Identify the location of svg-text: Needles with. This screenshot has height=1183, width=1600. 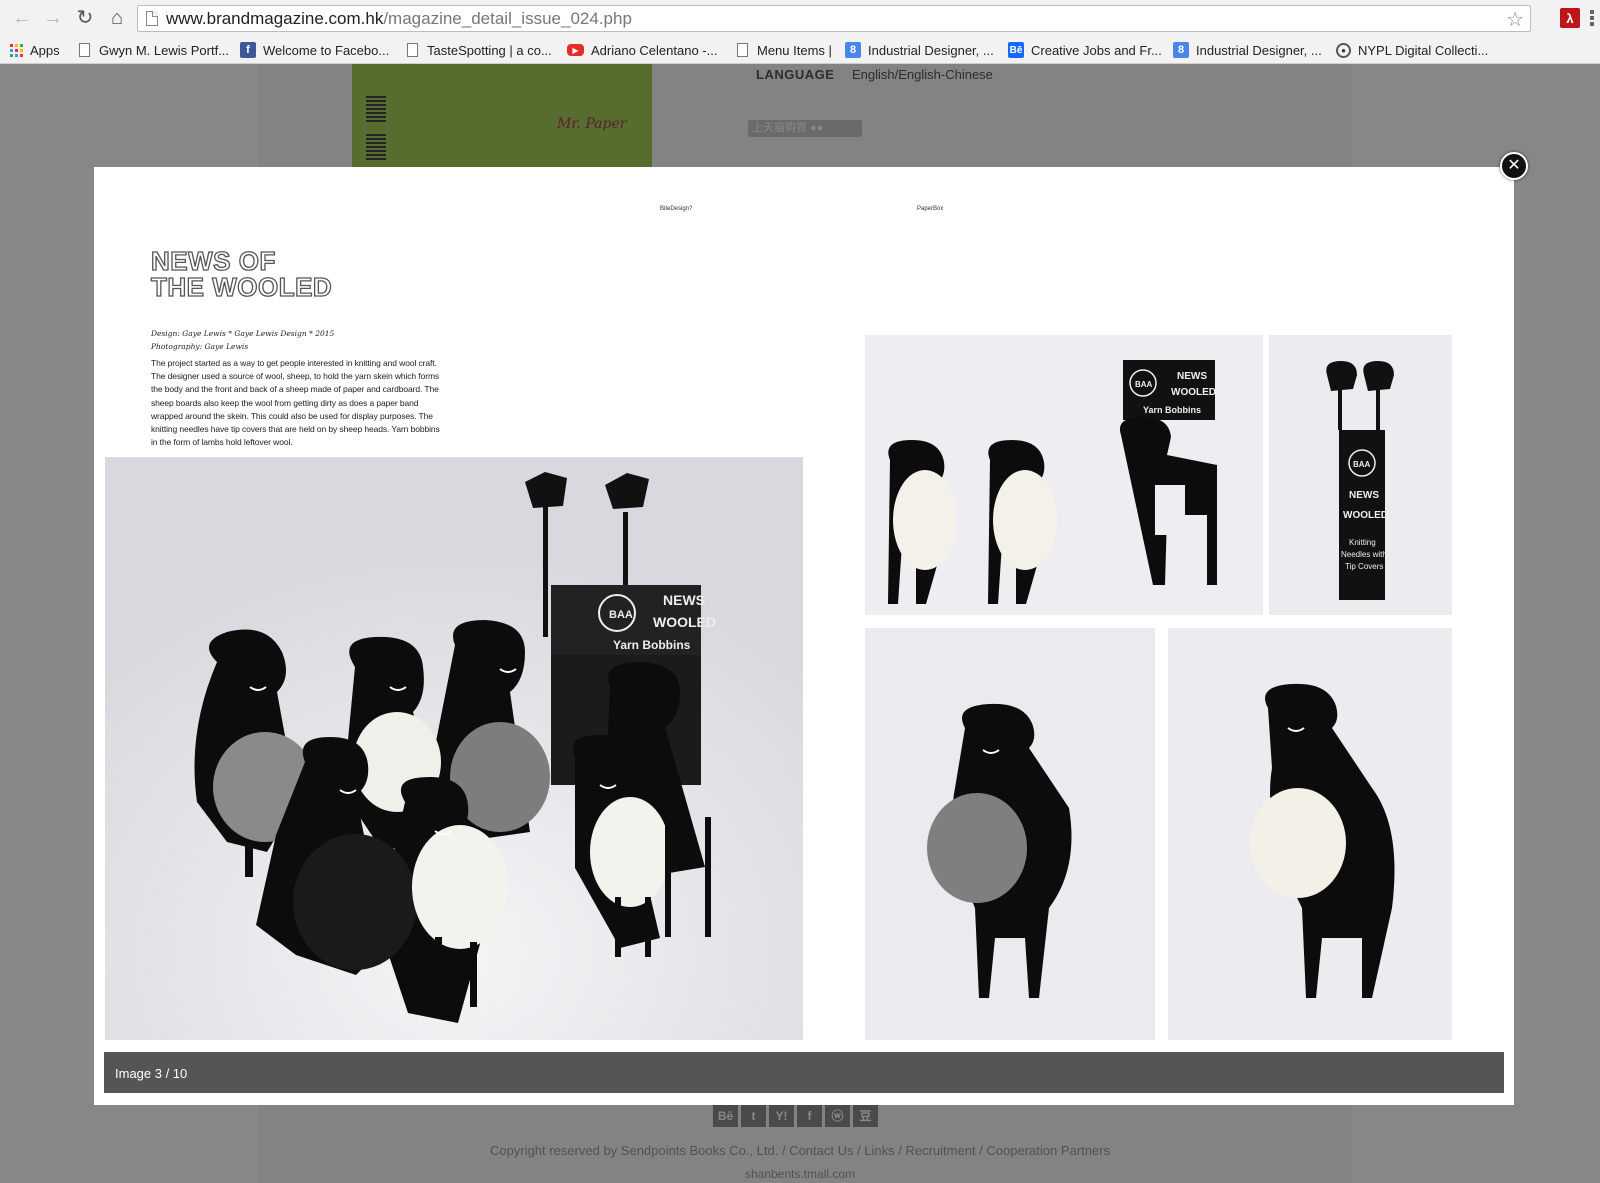
(1364, 554).